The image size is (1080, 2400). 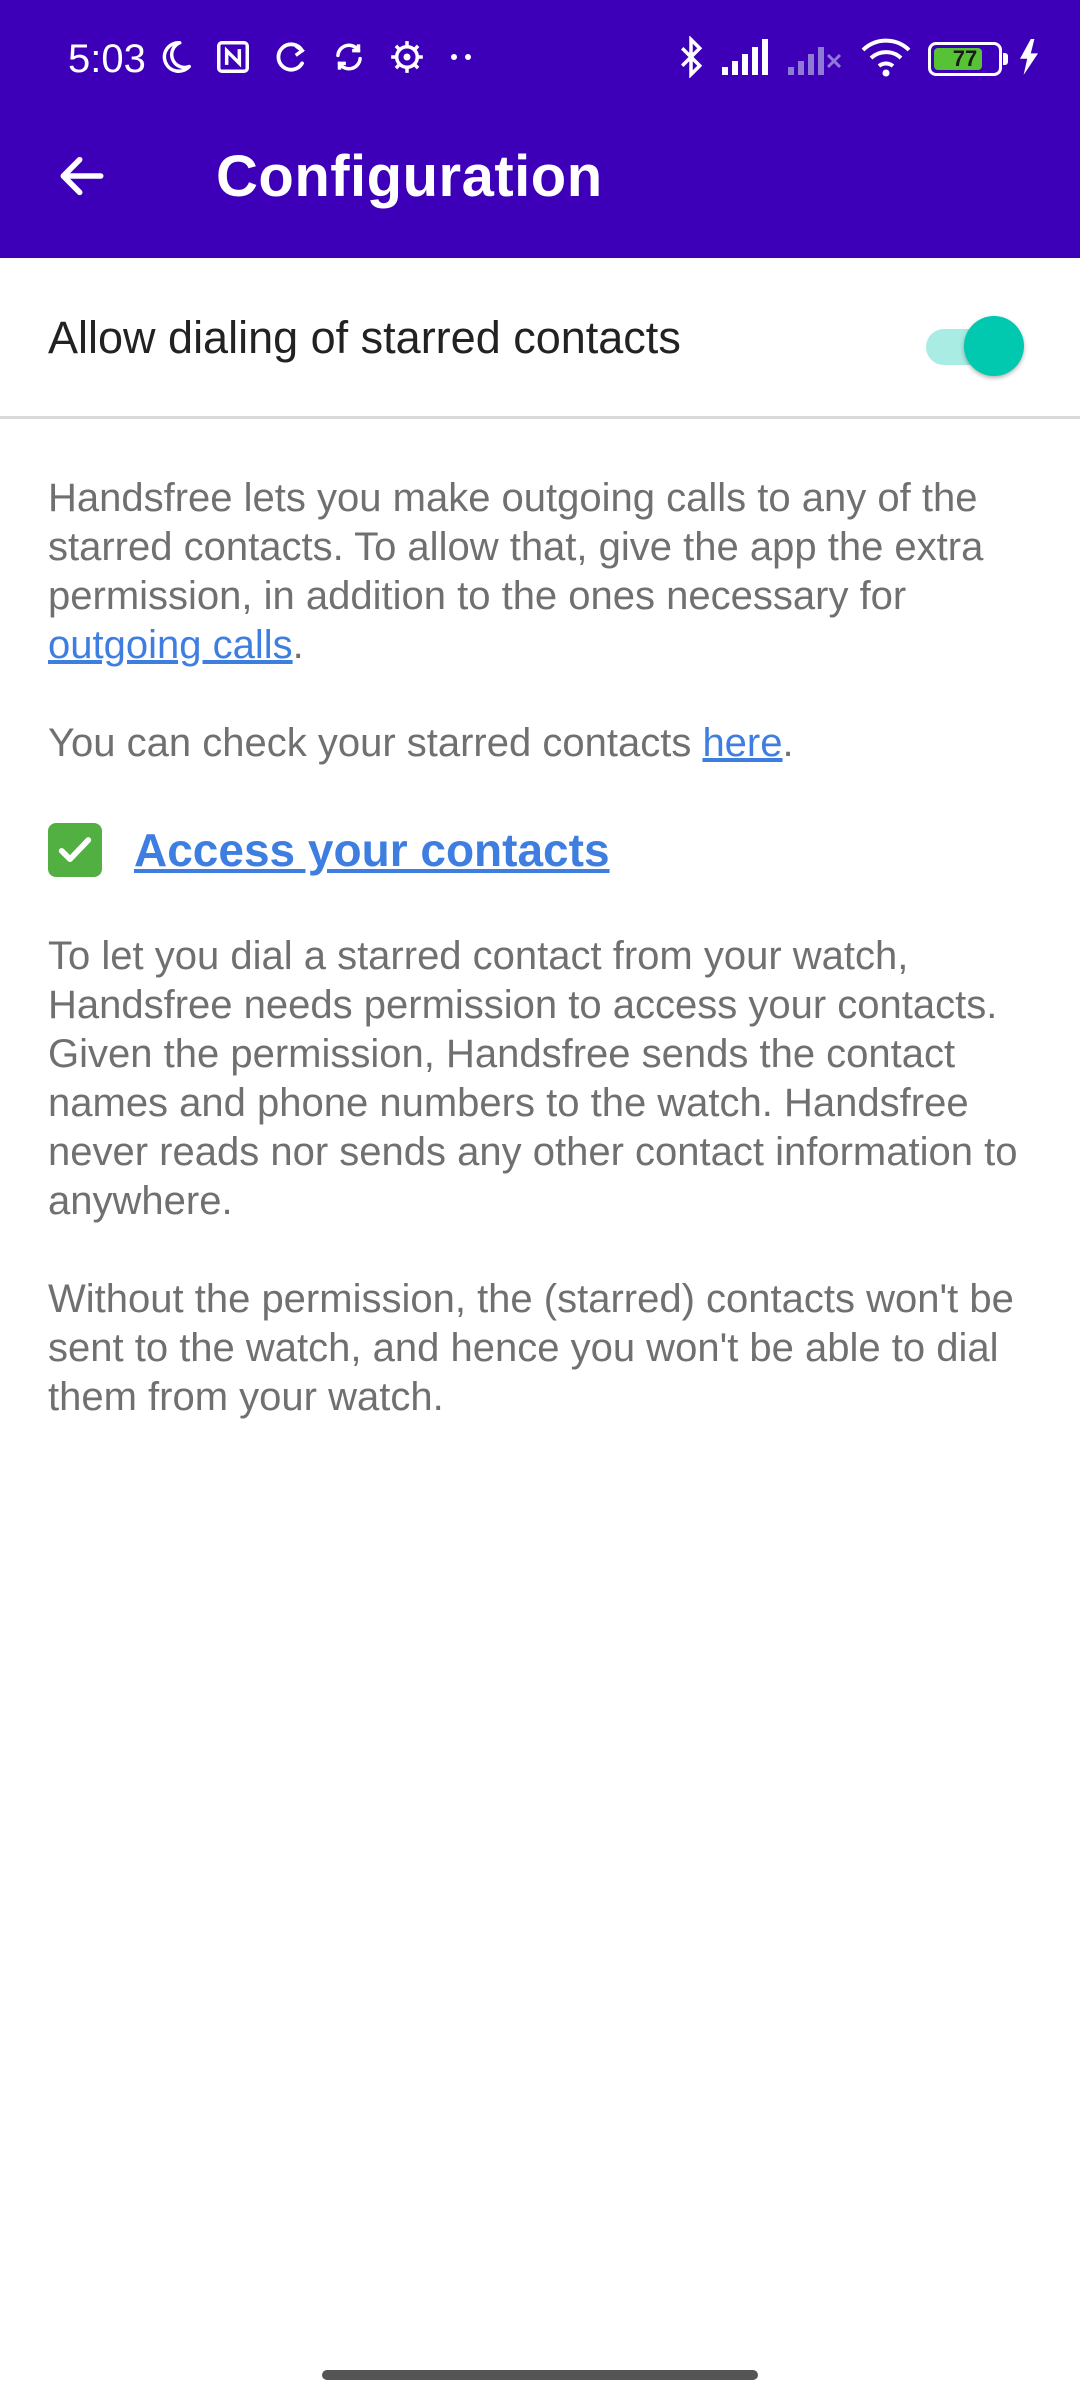 I want to click on access-contacts-link: Access your contacts, so click(x=372, y=850).